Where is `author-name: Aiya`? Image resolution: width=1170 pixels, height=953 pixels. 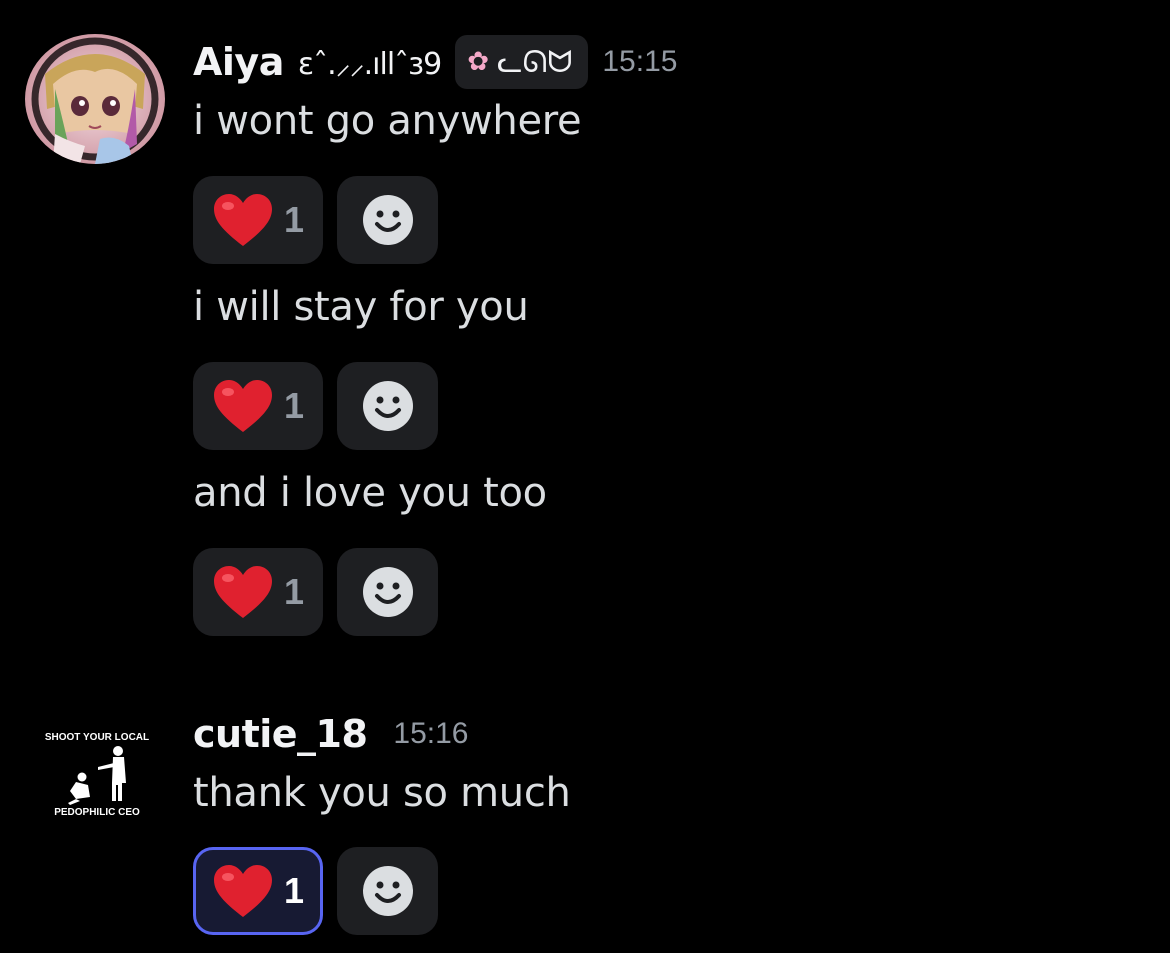
author-name: Aiya is located at coordinates (238, 62).